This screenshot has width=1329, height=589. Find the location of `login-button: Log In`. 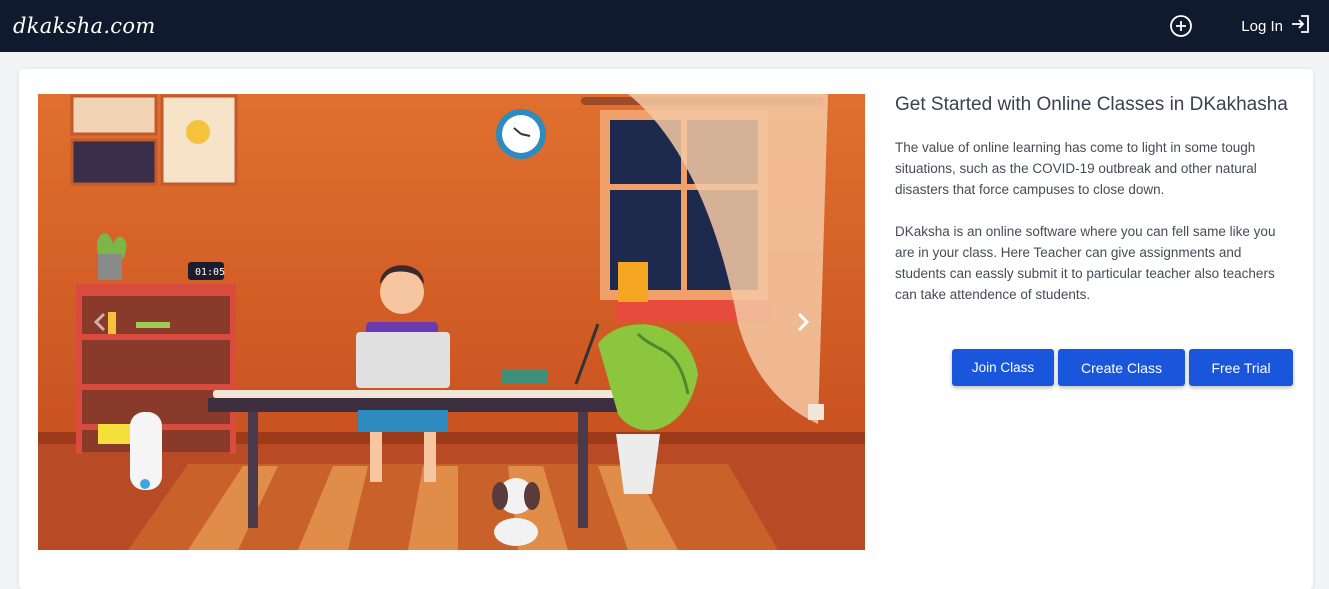

login-button: Log In is located at coordinates (1276, 26).